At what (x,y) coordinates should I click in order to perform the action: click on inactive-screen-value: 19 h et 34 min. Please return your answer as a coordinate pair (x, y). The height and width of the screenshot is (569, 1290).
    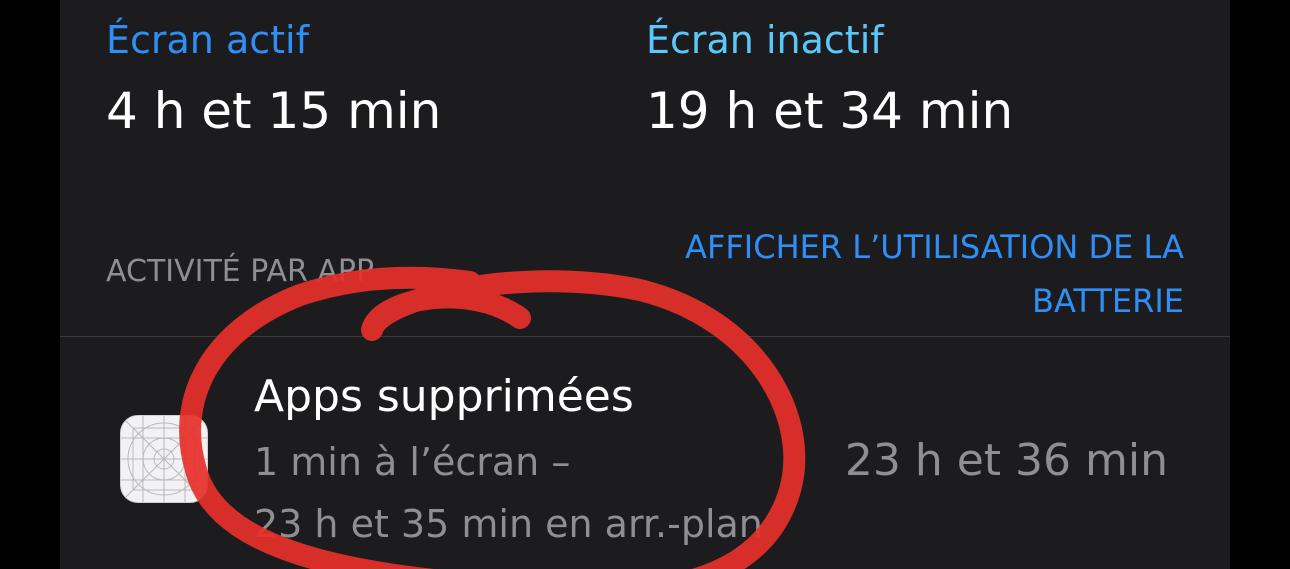
    Looking at the image, I should click on (830, 111).